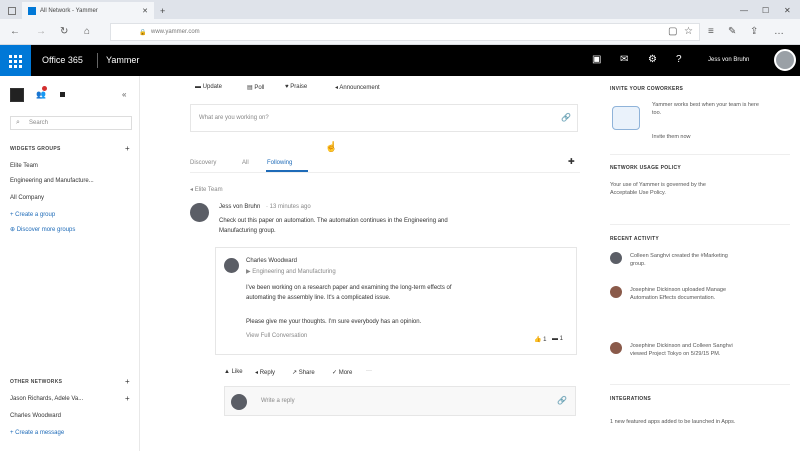  Describe the element at coordinates (265, 372) in the screenshot. I see `reply-button: ◂ Reply` at that location.